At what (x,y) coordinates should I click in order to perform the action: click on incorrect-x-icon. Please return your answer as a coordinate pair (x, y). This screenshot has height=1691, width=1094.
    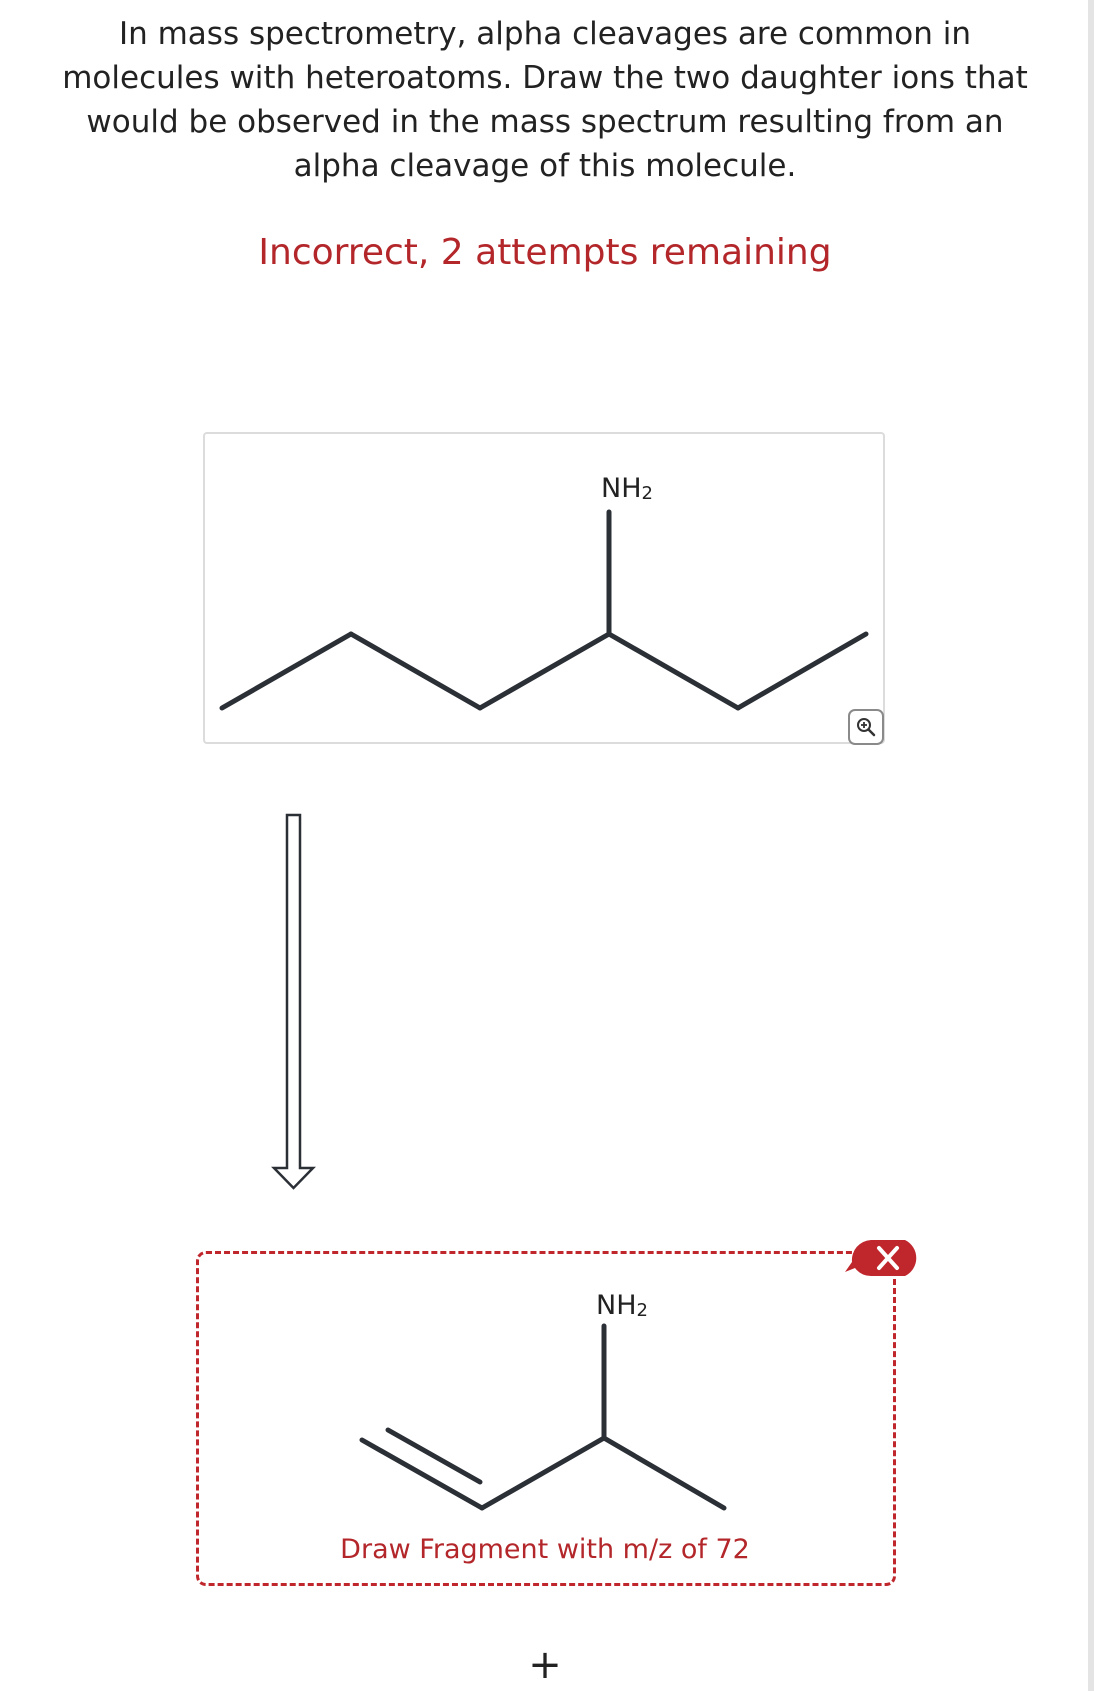
    Looking at the image, I should click on (885, 1258).